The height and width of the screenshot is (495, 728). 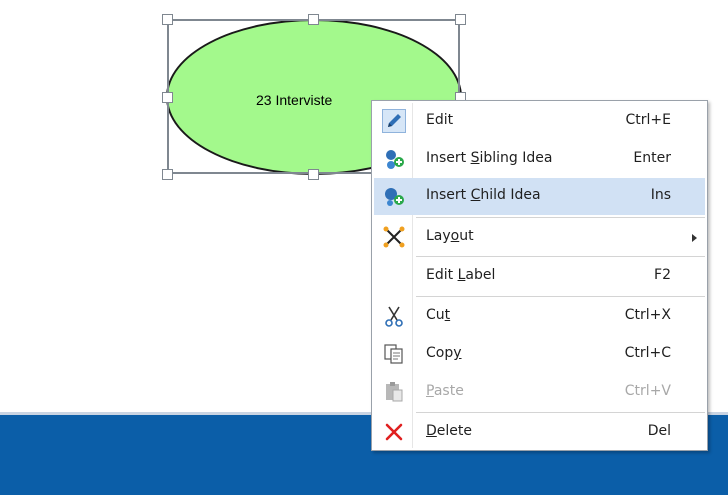 What do you see at coordinates (394, 237) in the screenshot?
I see `layout-icon` at bounding box center [394, 237].